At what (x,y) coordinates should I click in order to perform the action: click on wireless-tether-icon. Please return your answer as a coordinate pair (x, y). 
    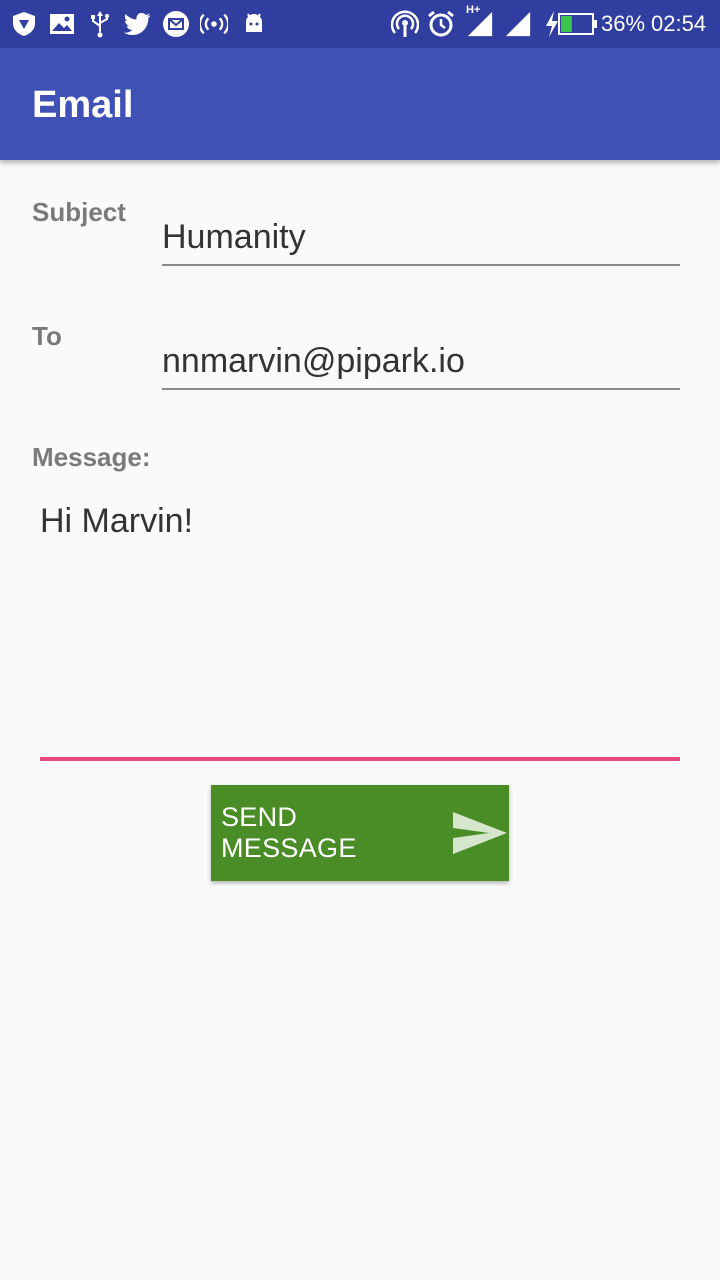
    Looking at the image, I should click on (405, 24).